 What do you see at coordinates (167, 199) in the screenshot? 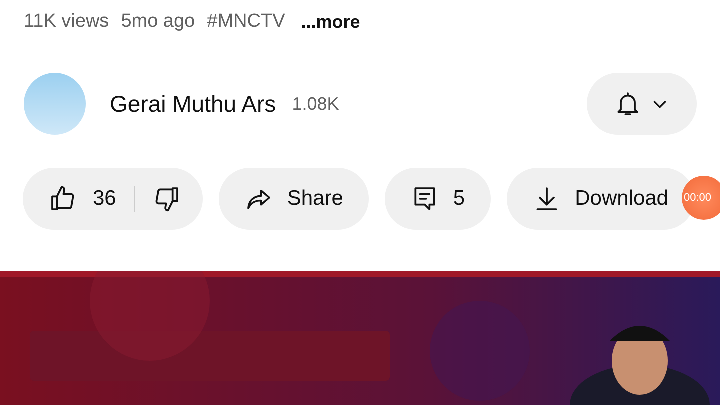
I see `thumbs-down-icon` at bounding box center [167, 199].